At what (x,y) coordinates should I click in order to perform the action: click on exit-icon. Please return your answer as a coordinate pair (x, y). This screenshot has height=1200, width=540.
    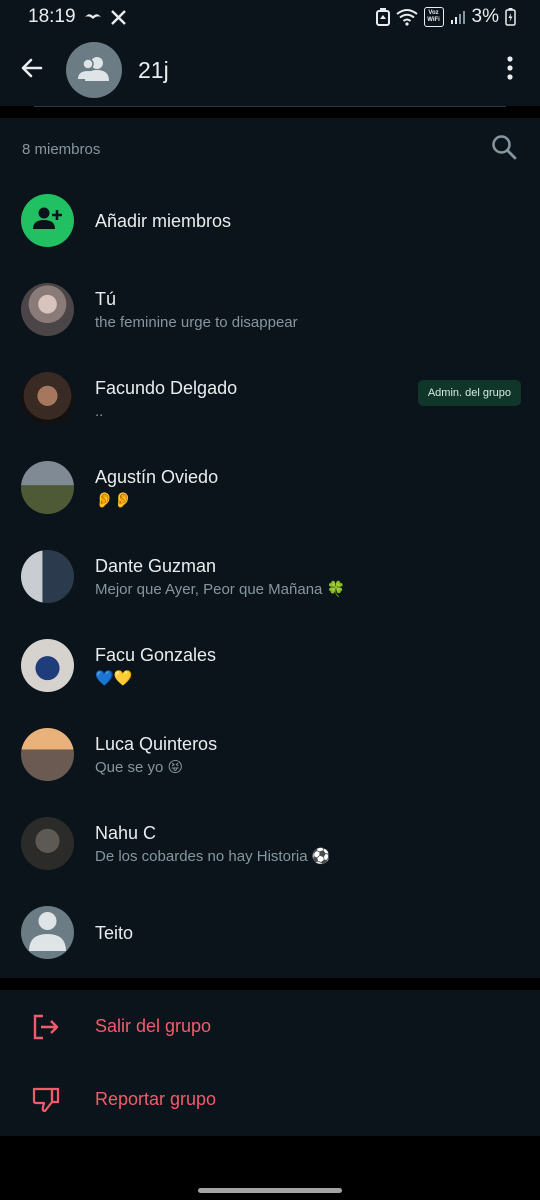
    Looking at the image, I should click on (46, 1027).